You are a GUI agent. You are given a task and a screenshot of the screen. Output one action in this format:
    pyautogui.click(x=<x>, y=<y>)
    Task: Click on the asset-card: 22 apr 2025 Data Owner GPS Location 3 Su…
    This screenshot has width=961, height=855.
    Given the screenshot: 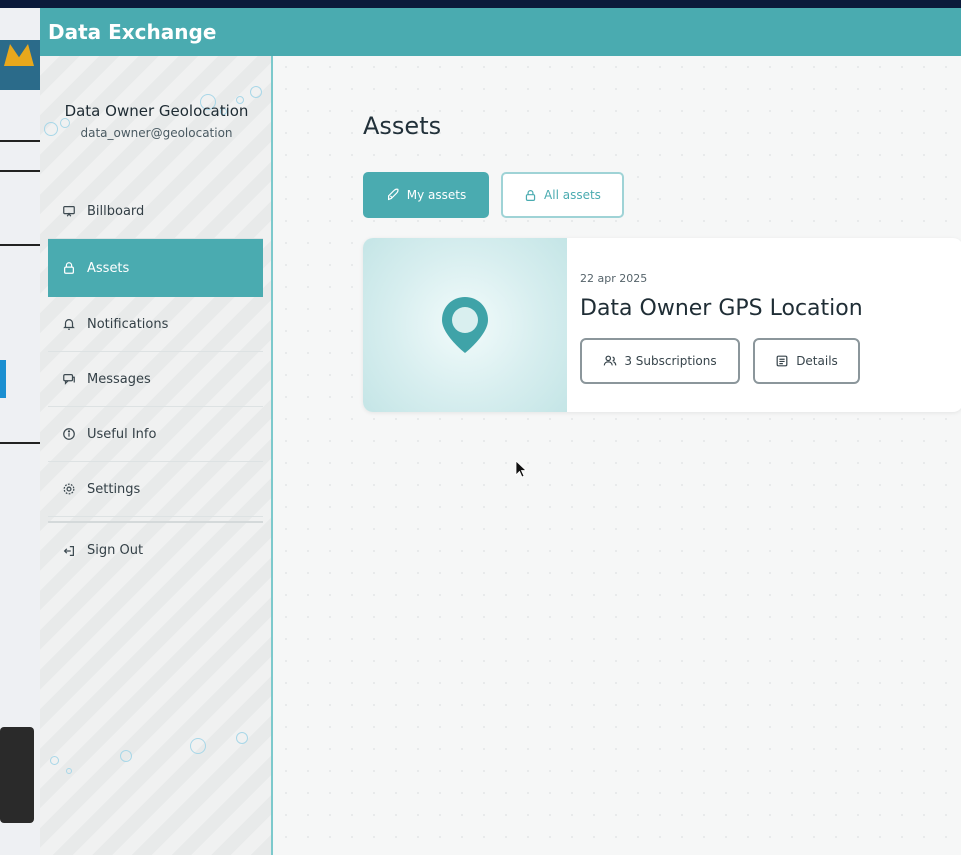 What is the action you would take?
    pyautogui.click(x=662, y=325)
    